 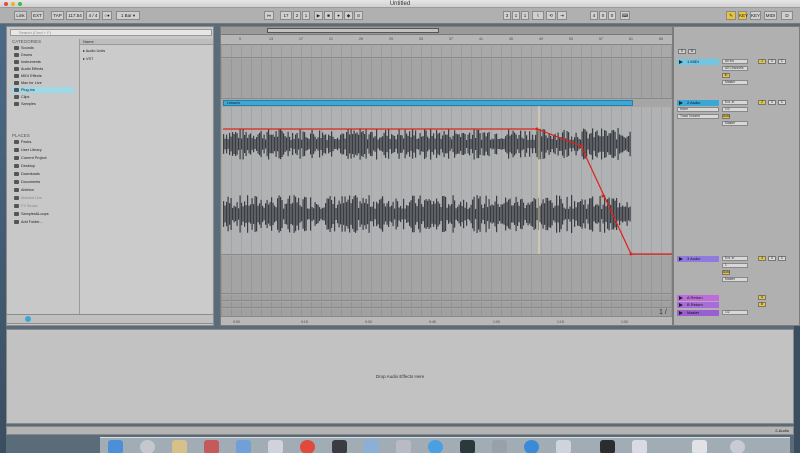 I want to click on arrangement-overview, so click(x=446, y=31).